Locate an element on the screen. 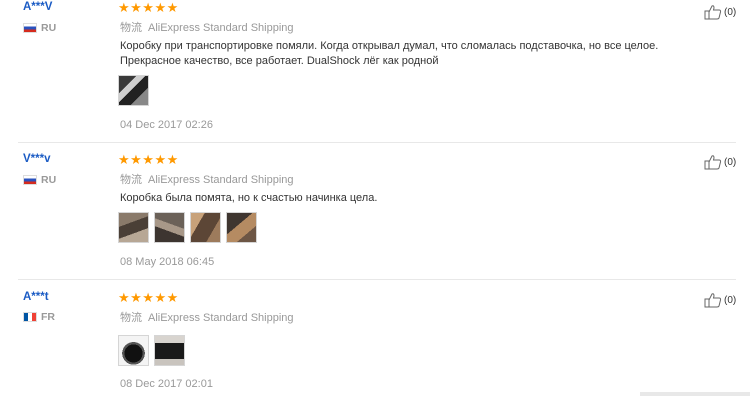 The width and height of the screenshot is (750, 396). country-code: FR is located at coordinates (48, 317).